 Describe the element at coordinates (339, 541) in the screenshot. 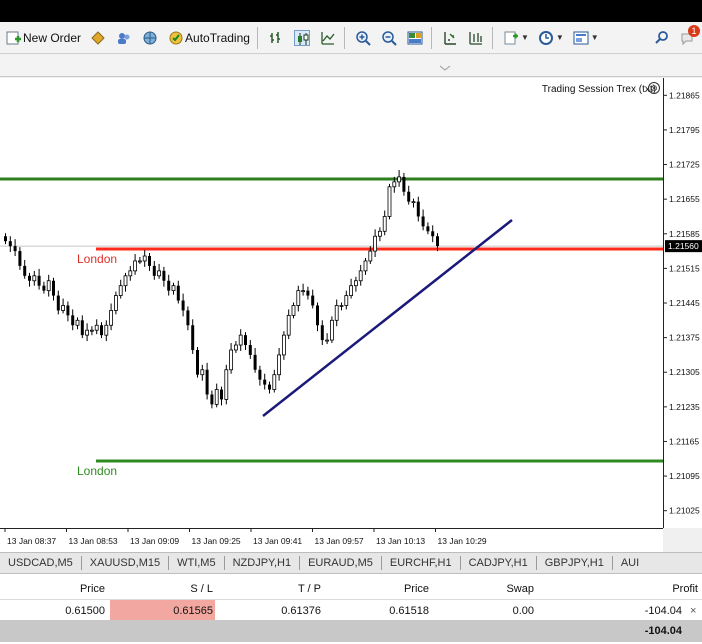

I see `time-tick-label: 13 Jan 09:57` at that location.